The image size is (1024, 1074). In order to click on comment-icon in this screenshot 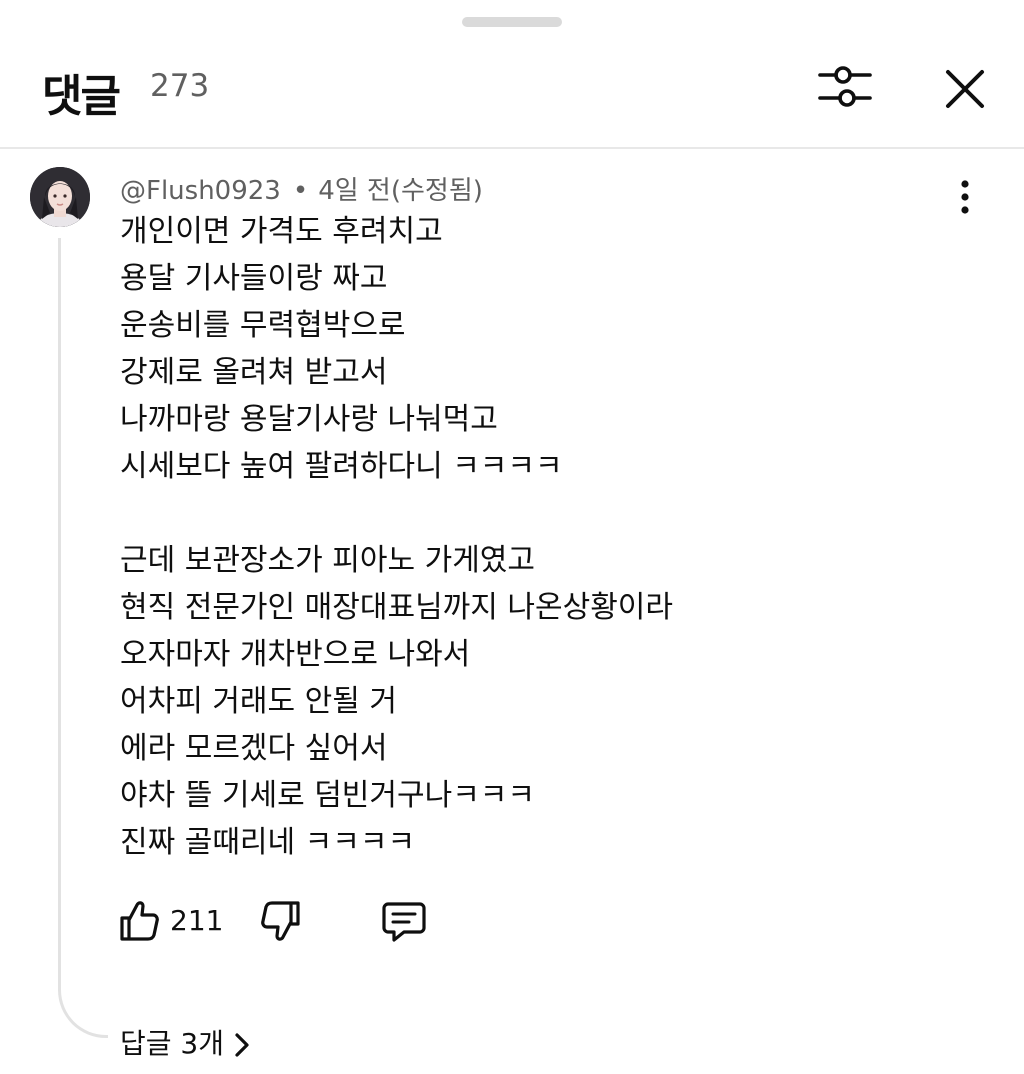, I will do `click(404, 922)`.